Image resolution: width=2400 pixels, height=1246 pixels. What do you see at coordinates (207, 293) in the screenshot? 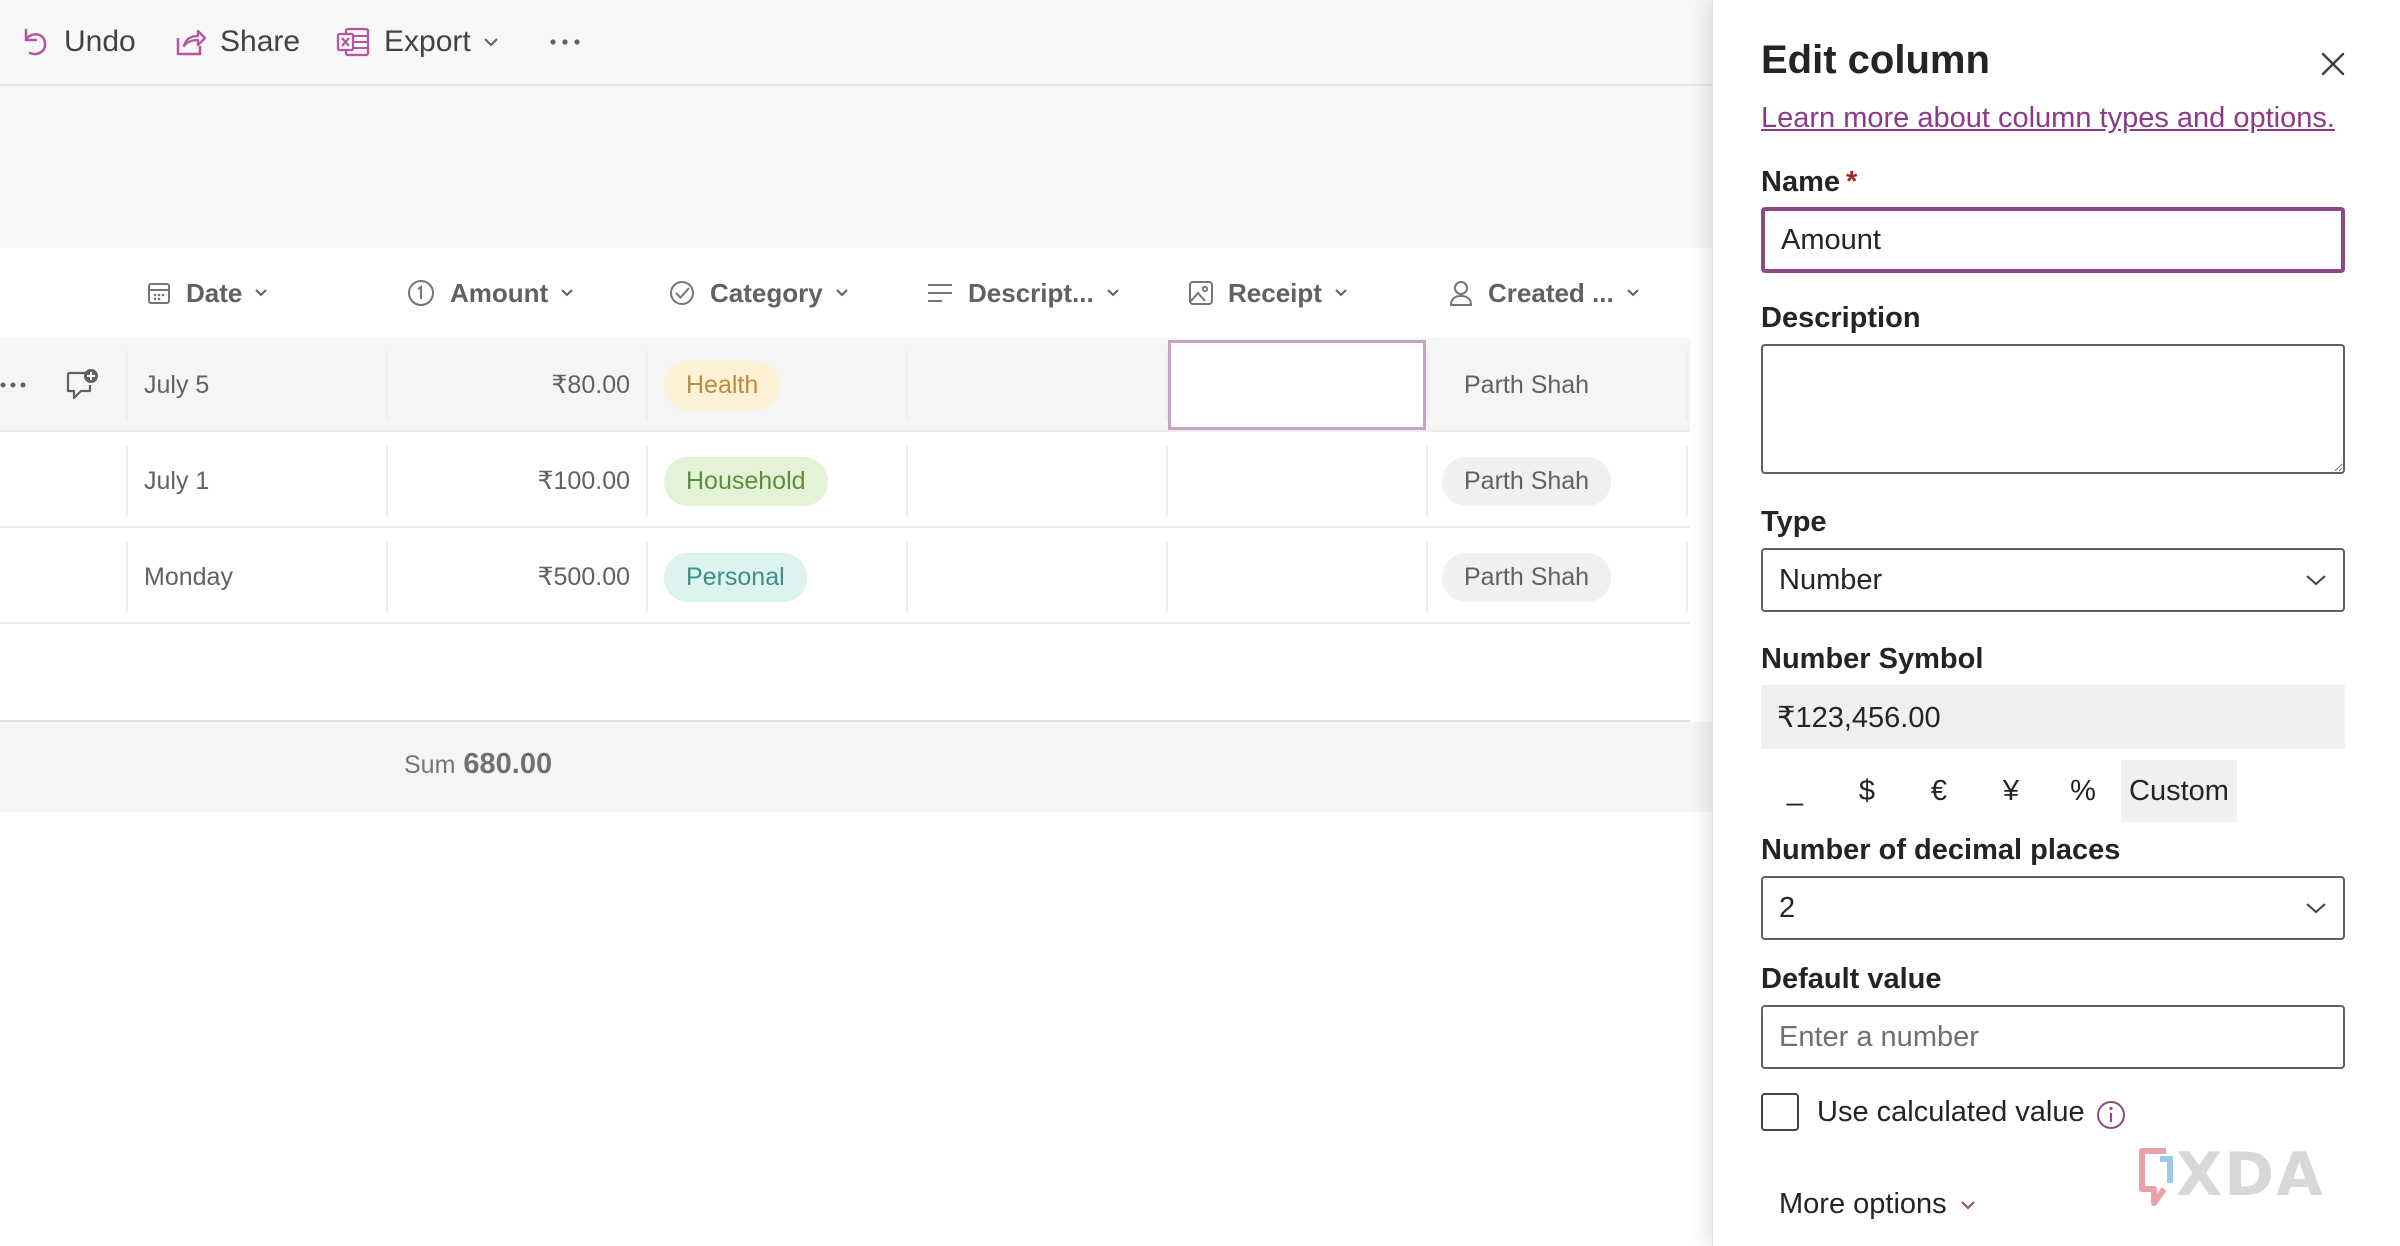
I see `column-header-date: Date` at bounding box center [207, 293].